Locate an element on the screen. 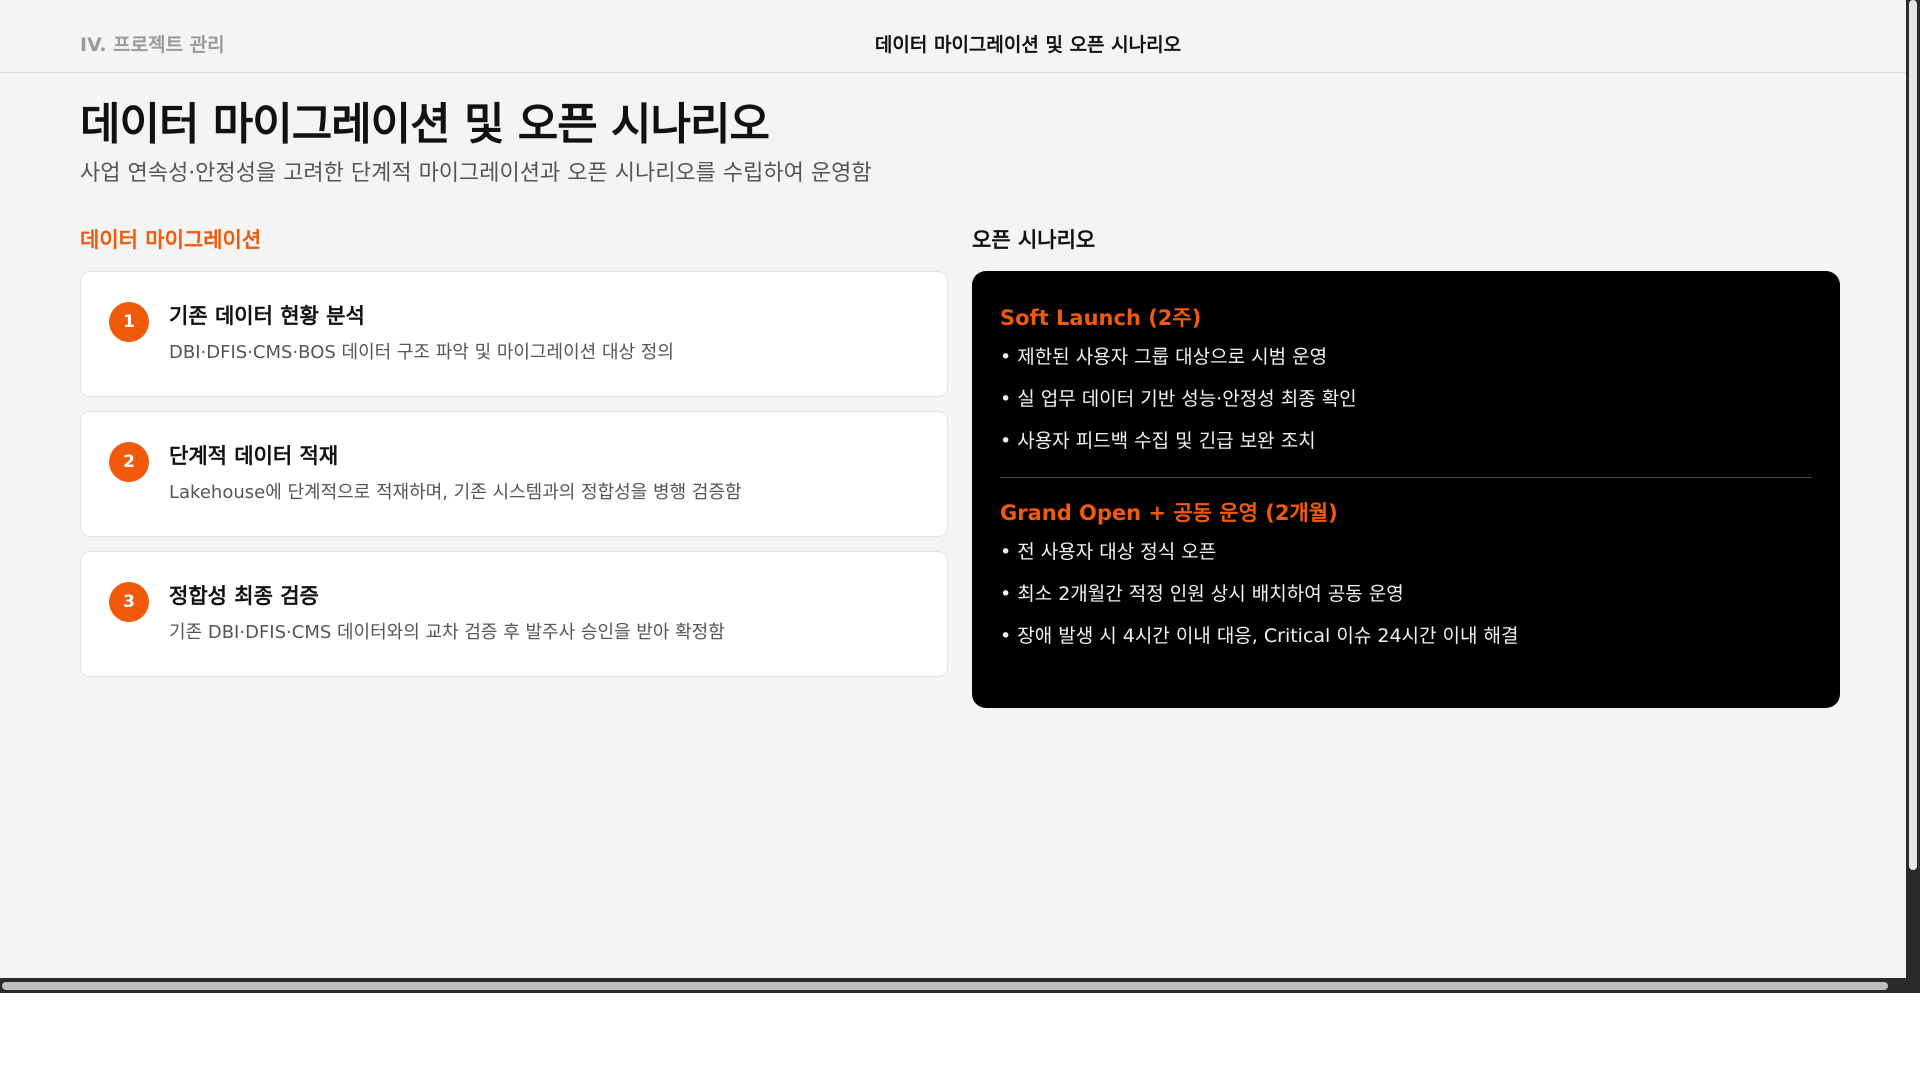 The width and height of the screenshot is (1920, 1080). top-bar: IV. 프로젝트 관리 데이터 마이그레이션 및 오픈 시나리오 is located at coordinates (953, 36).